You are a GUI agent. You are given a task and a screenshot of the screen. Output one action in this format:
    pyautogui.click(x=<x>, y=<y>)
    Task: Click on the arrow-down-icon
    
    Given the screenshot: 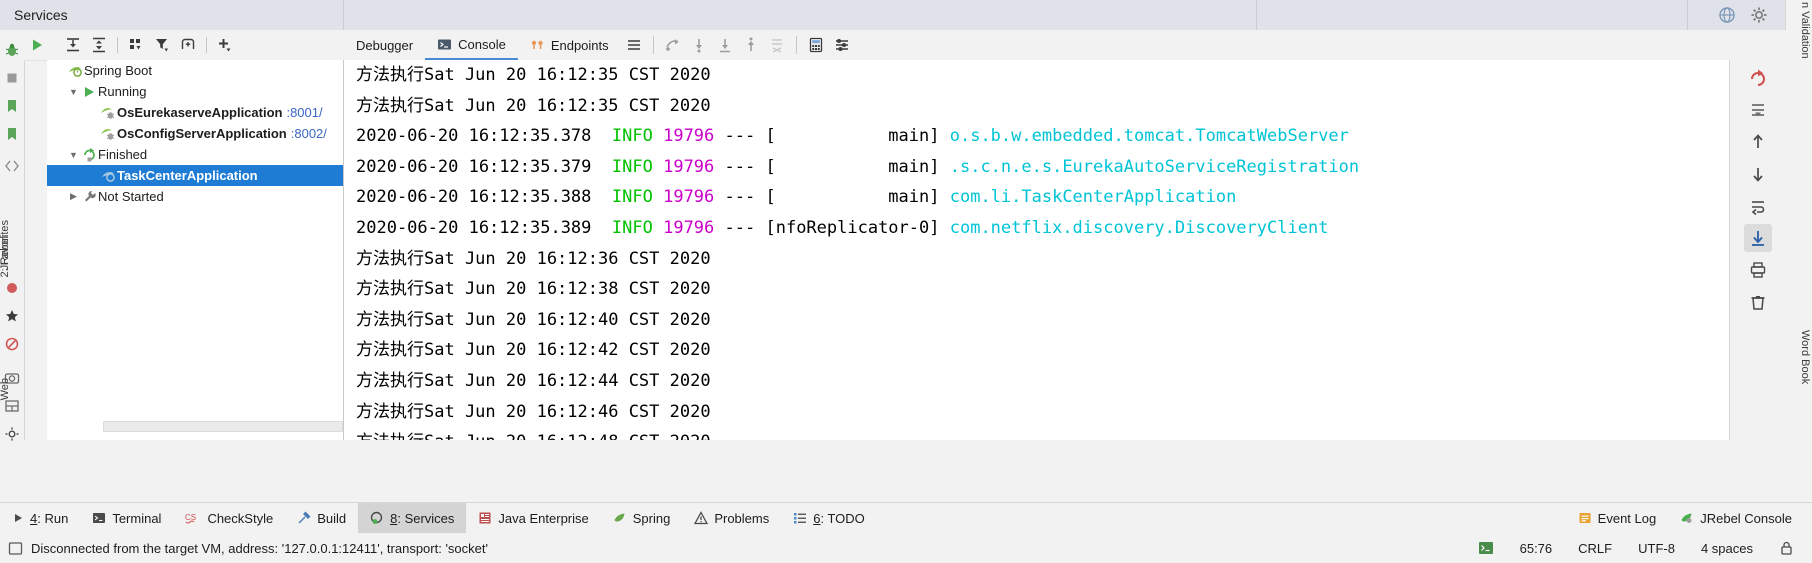 What is the action you would take?
    pyautogui.click(x=1758, y=174)
    